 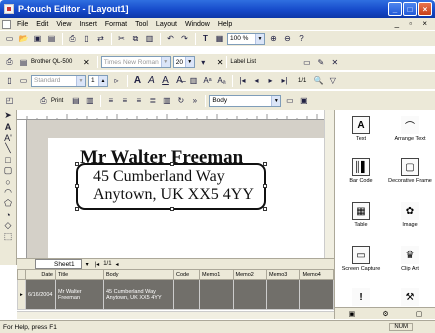 What do you see at coordinates (242, 80) in the screenshot?
I see `first-record-icon: |◂` at bounding box center [242, 80].